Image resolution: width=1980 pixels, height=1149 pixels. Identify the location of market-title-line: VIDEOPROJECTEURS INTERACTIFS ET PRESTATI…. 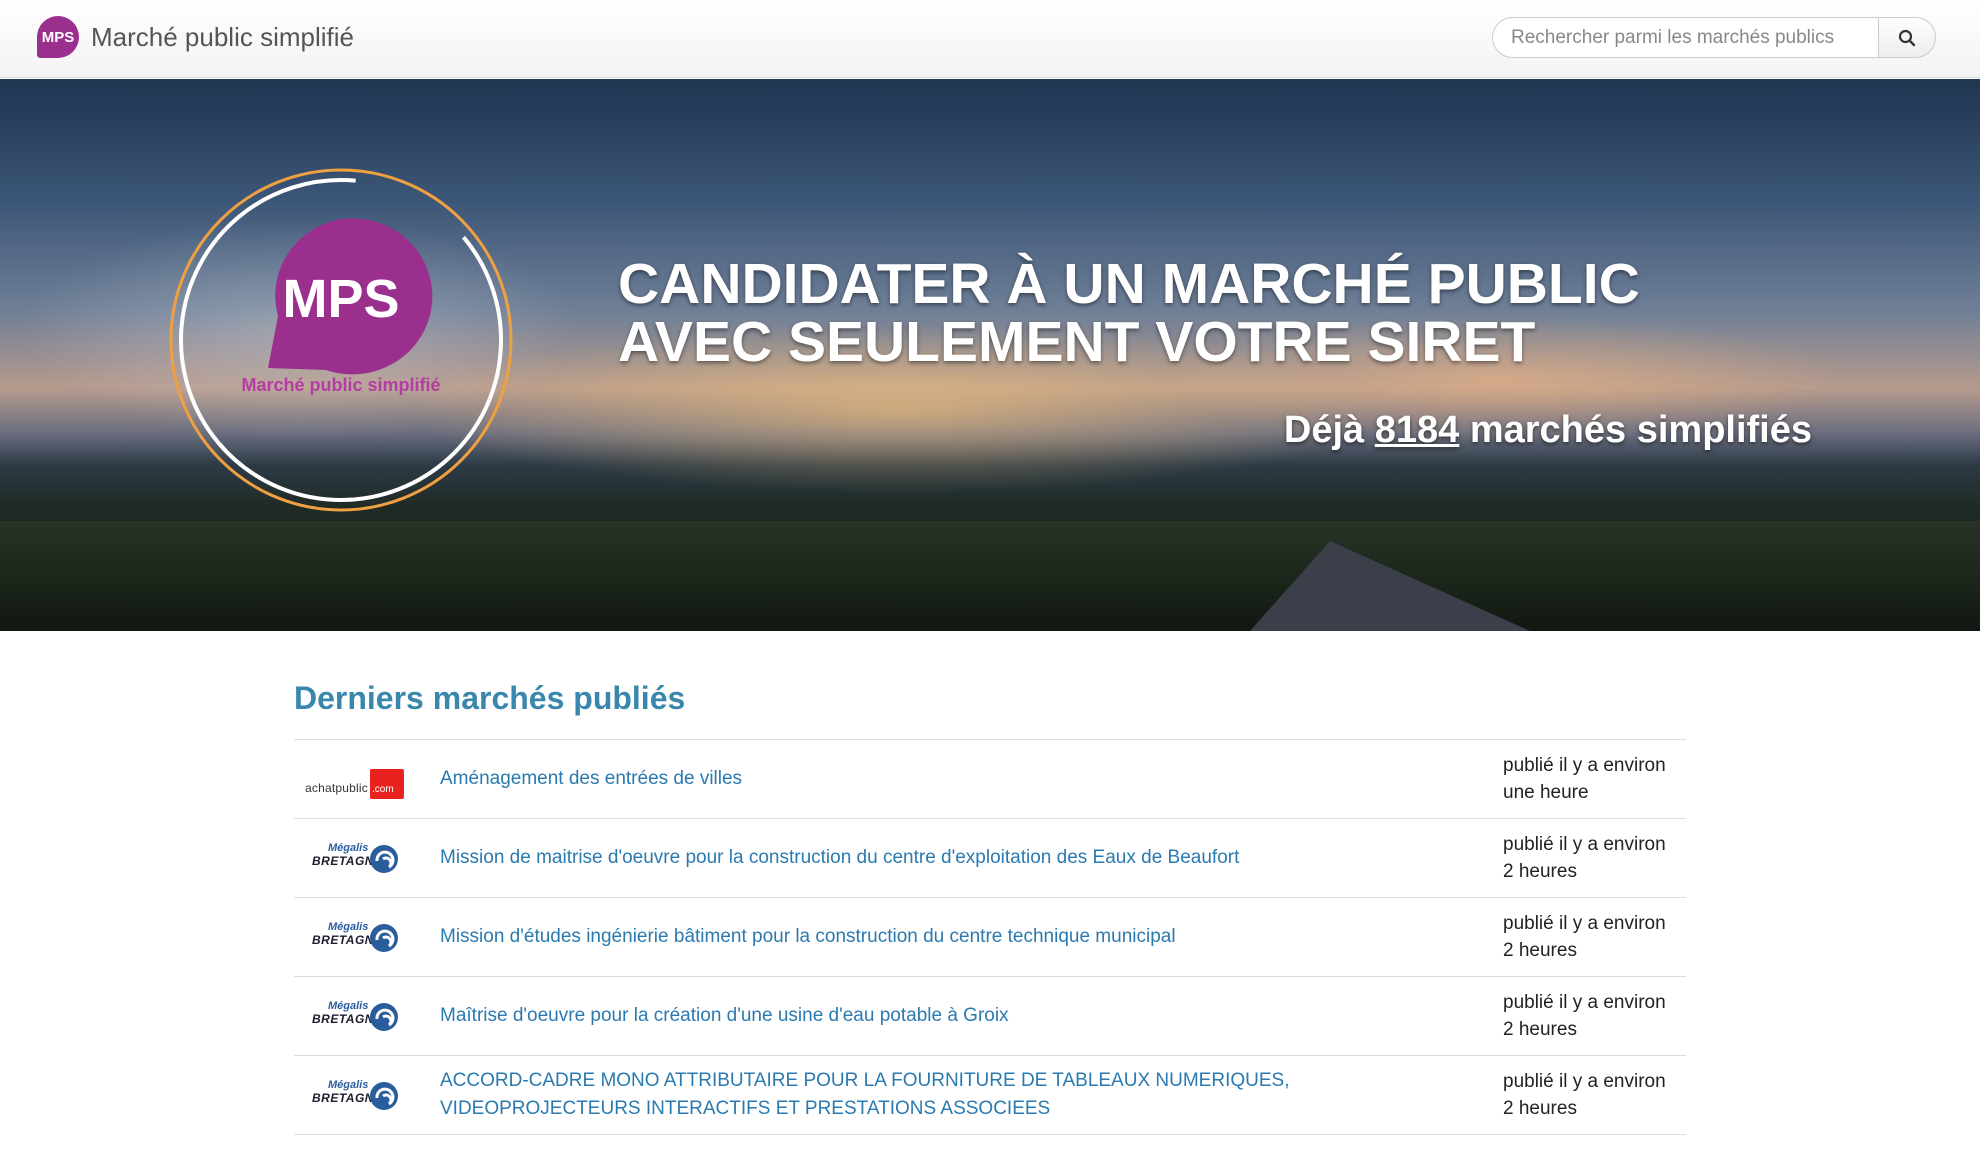
(890, 1109).